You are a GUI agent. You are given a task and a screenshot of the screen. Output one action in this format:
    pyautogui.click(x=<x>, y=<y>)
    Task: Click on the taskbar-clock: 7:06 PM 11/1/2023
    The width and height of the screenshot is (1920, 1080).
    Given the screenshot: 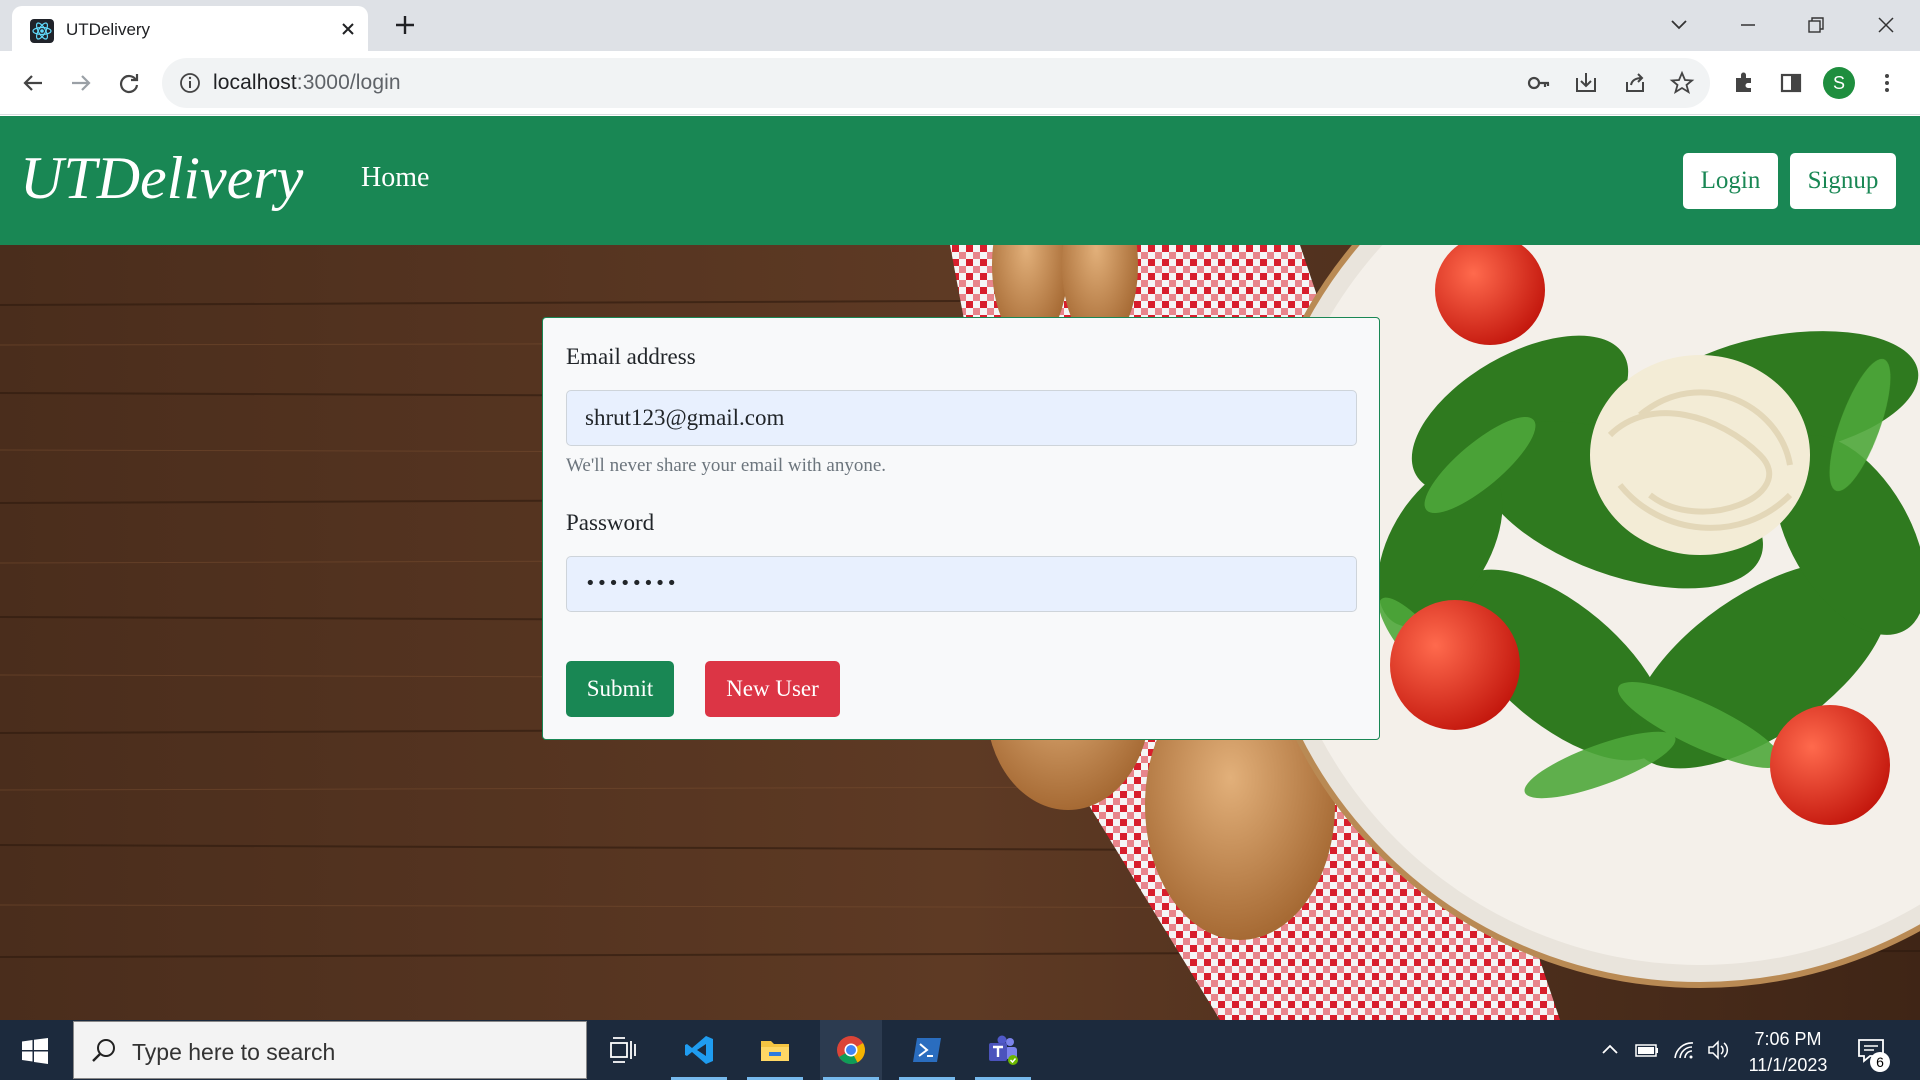 What is the action you would take?
    pyautogui.click(x=1788, y=1052)
    